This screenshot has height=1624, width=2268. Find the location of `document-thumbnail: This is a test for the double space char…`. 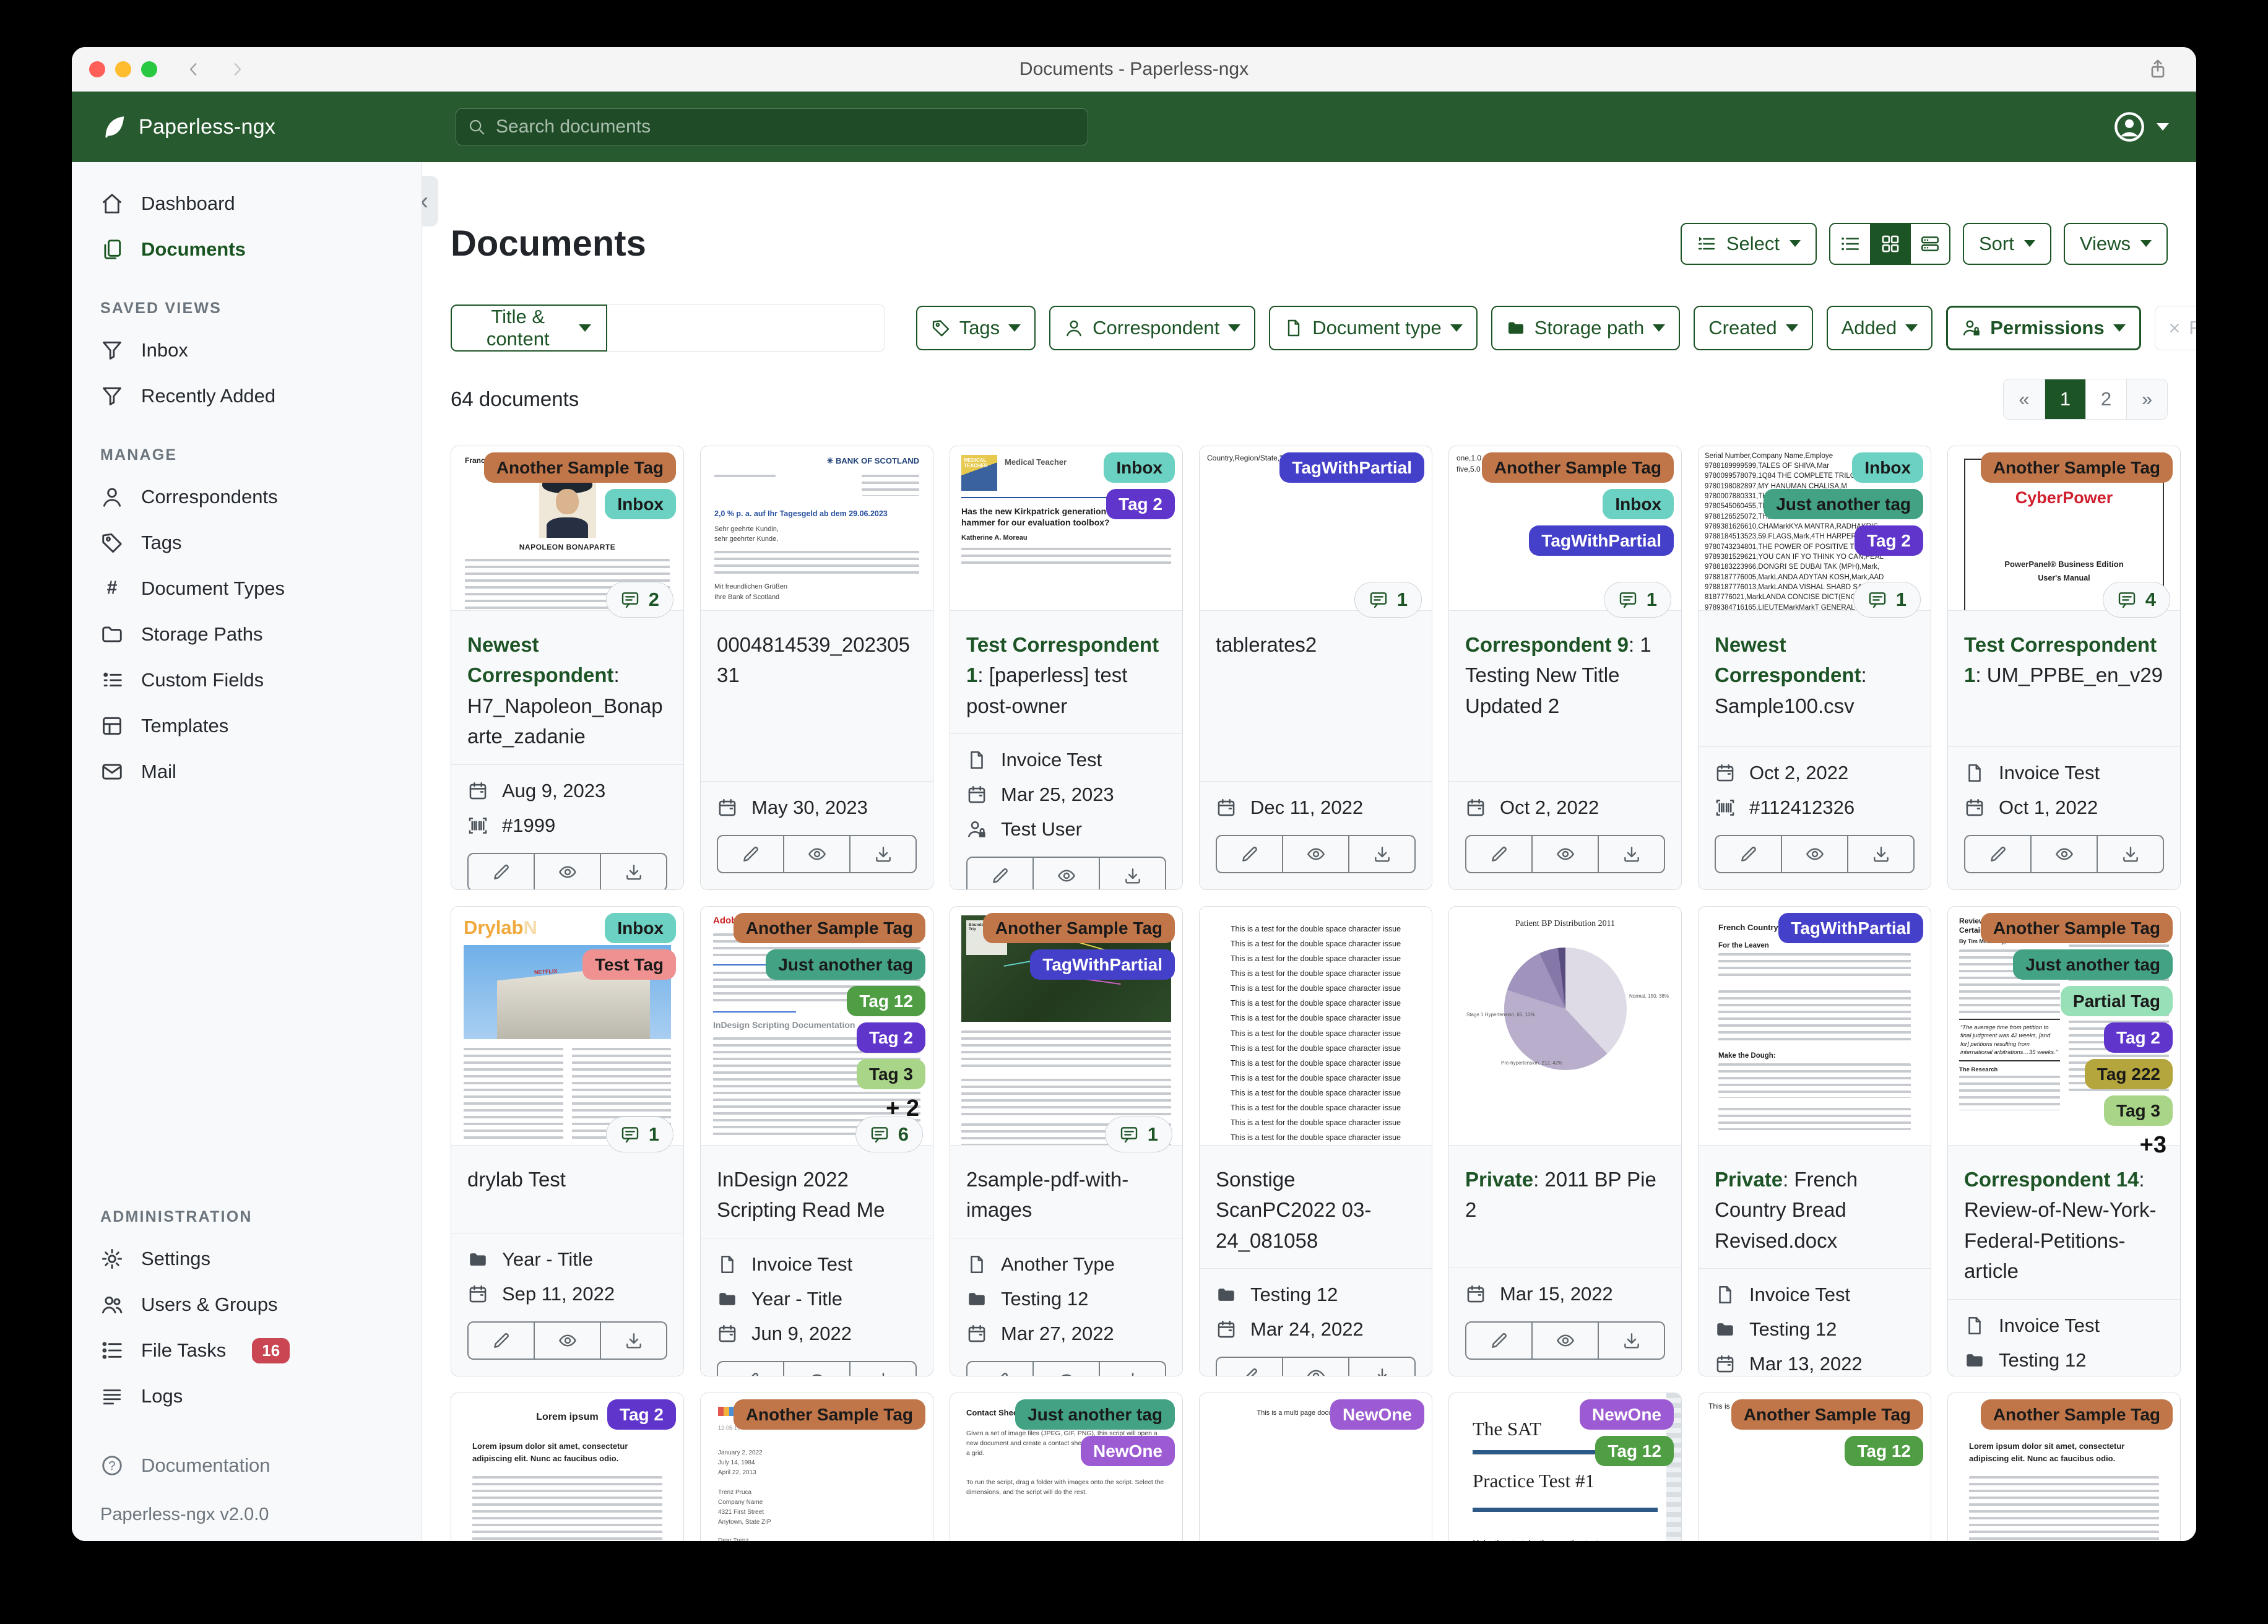

document-thumbnail: This is a test for the double space char… is located at coordinates (1316, 1025).